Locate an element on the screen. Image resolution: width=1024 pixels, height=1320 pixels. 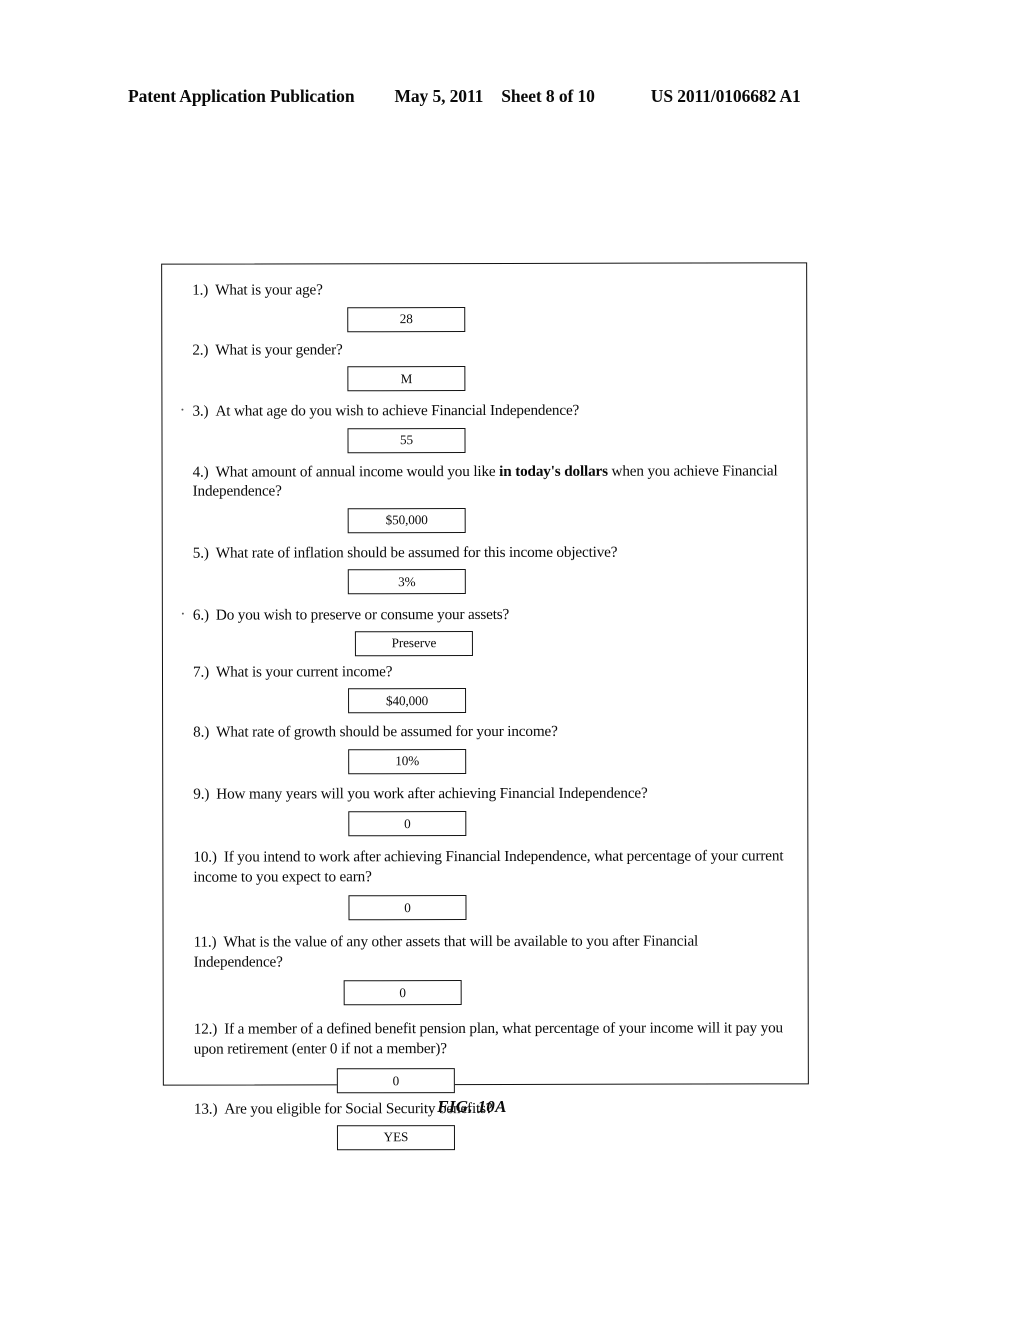
answer-input-12: 0 is located at coordinates (395, 1081).